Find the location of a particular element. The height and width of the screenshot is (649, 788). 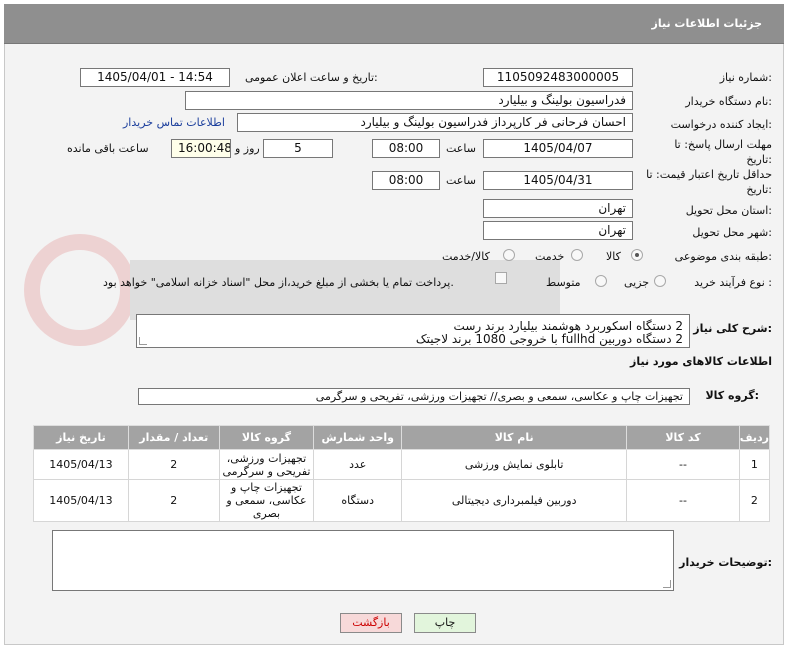

need-number-label: شماره نیاز: is located at coordinates (745, 77).